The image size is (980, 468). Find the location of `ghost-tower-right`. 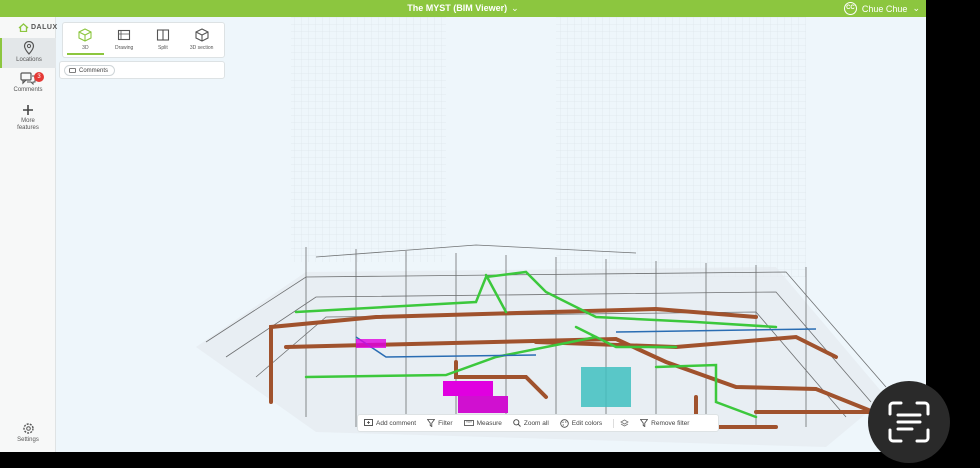

ghost-tower-right is located at coordinates (681, 147).